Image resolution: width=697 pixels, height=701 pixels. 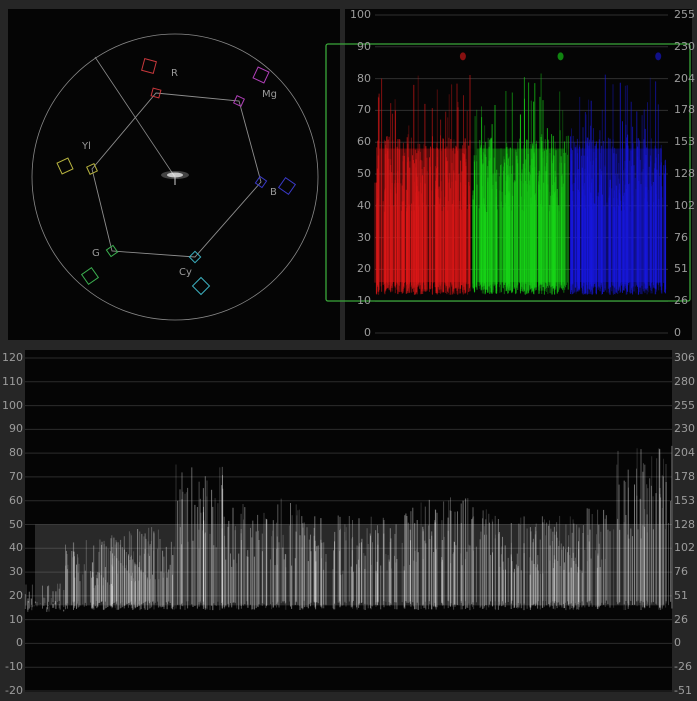 I want to click on waveform-ire-tick-label: -10, so click(x=14, y=667).